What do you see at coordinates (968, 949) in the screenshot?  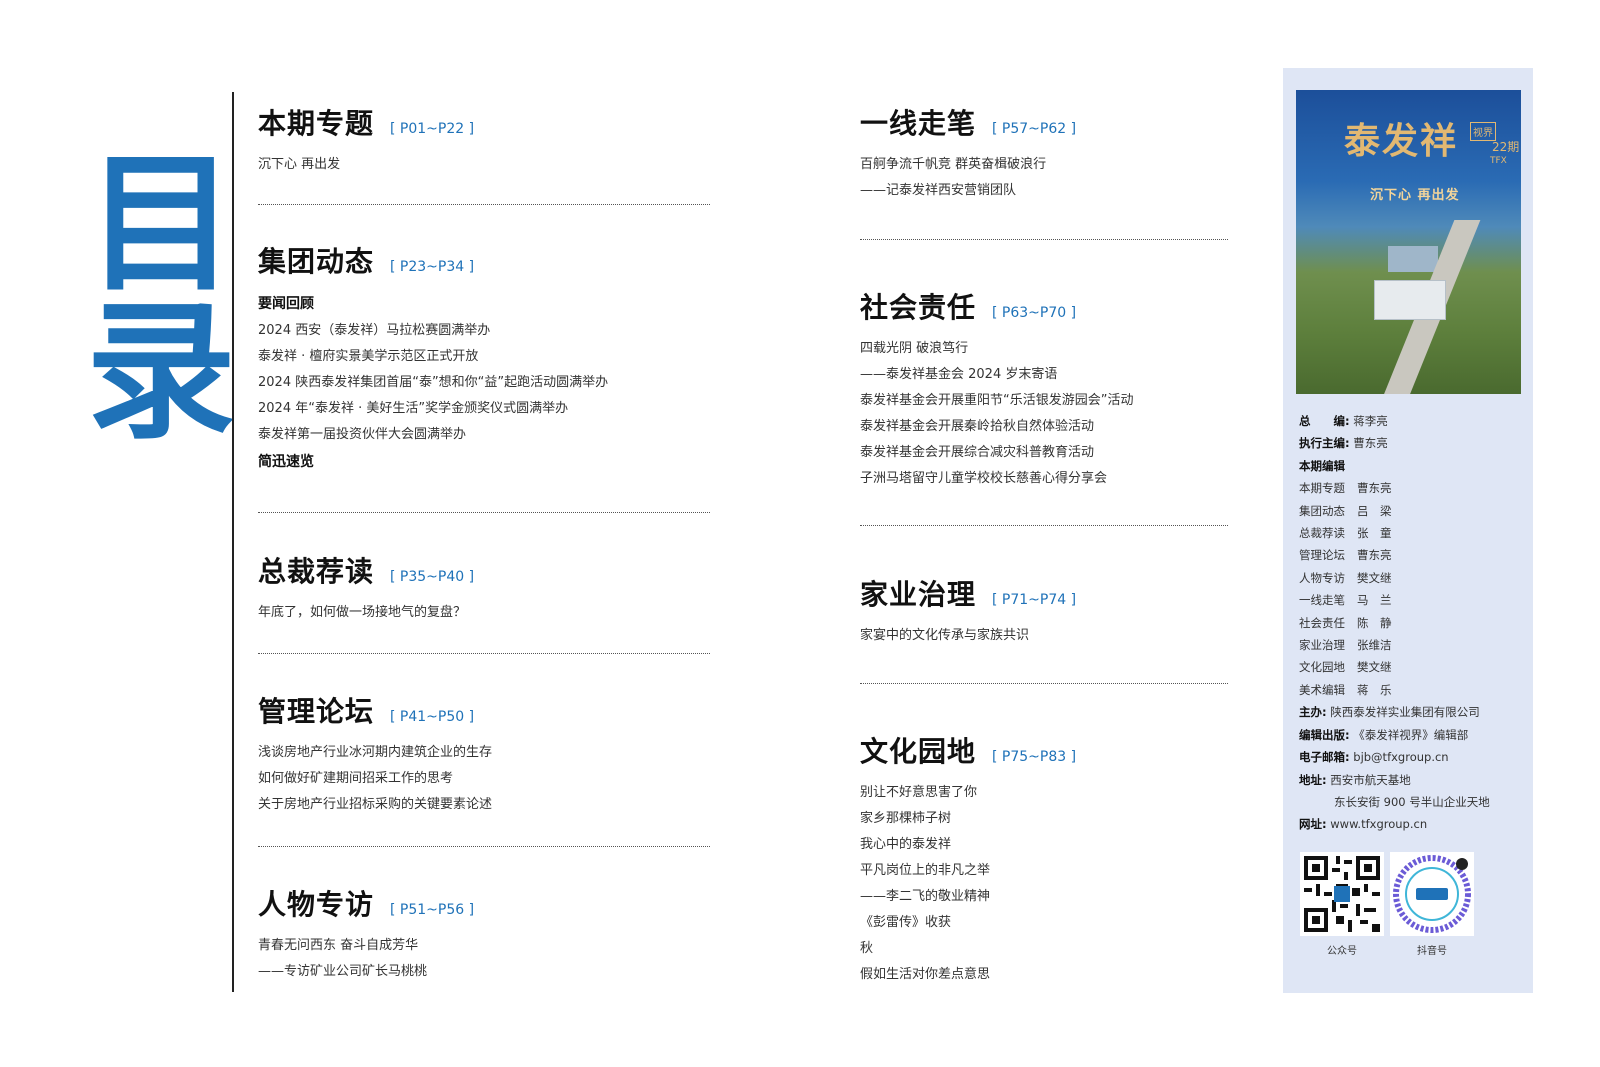 I see `article-line: 秋` at bounding box center [968, 949].